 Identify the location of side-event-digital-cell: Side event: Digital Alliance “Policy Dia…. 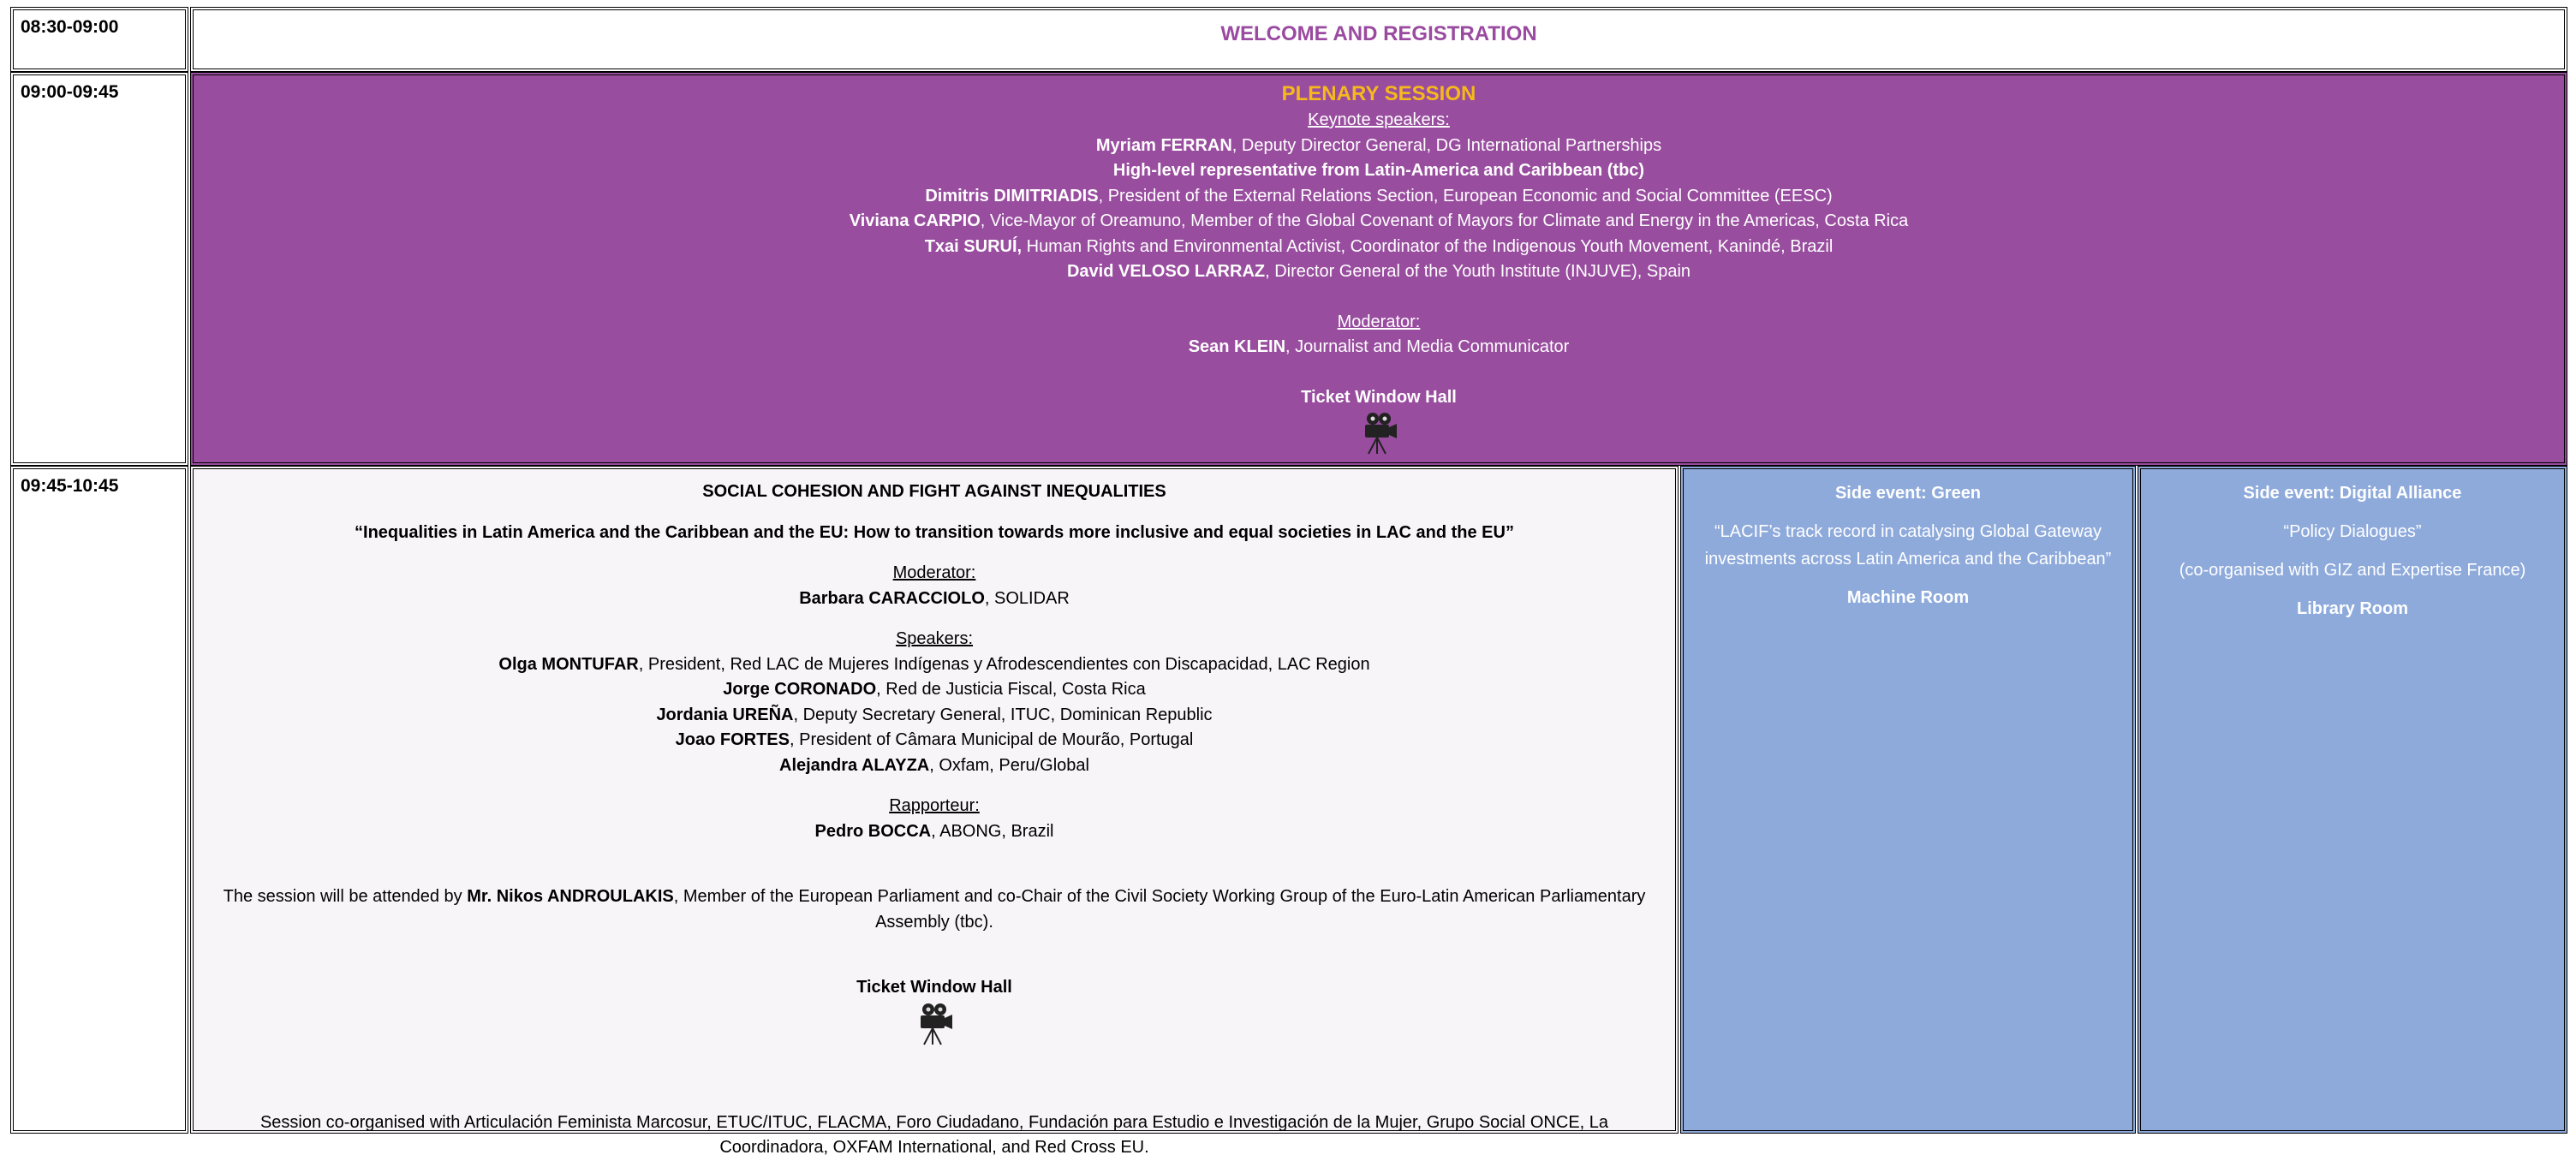
(2352, 800).